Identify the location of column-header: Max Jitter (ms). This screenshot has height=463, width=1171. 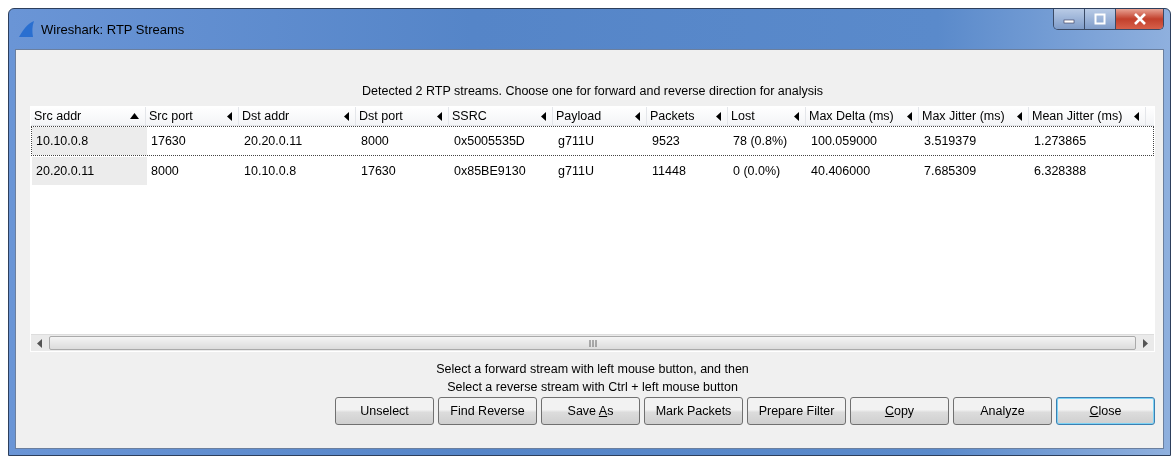
(974, 116).